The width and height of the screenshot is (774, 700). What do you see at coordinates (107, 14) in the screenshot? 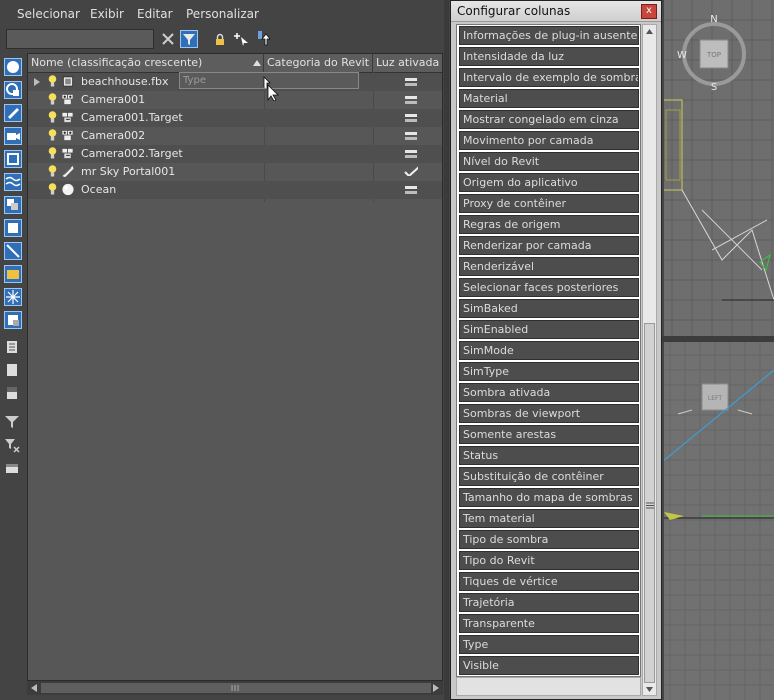
I see `menu-exibir: Exibir` at bounding box center [107, 14].